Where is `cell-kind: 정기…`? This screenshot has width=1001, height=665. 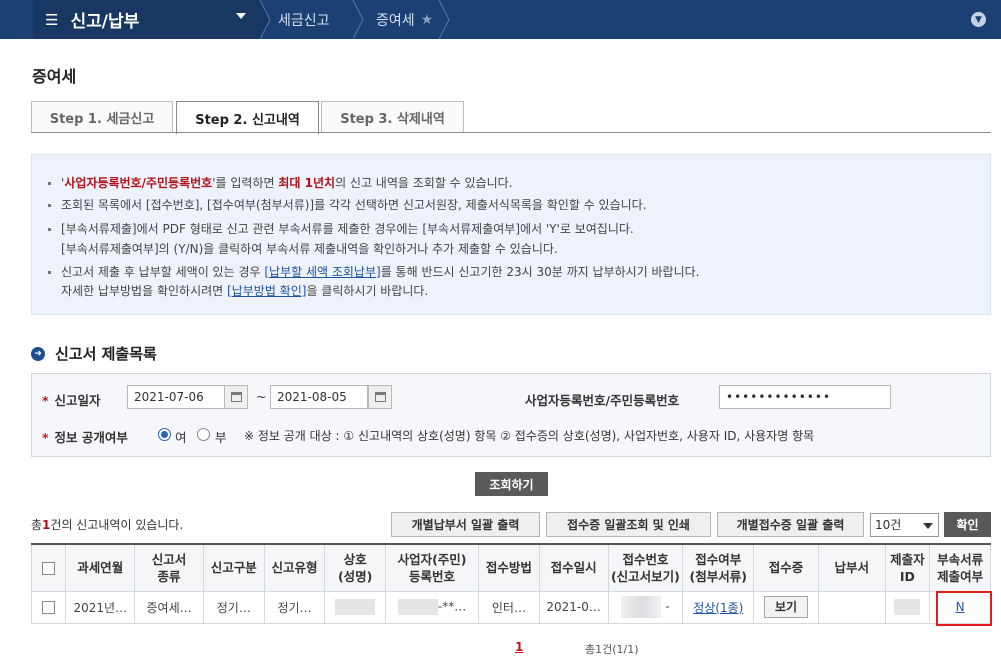
cell-kind: 정기… is located at coordinates (294, 607).